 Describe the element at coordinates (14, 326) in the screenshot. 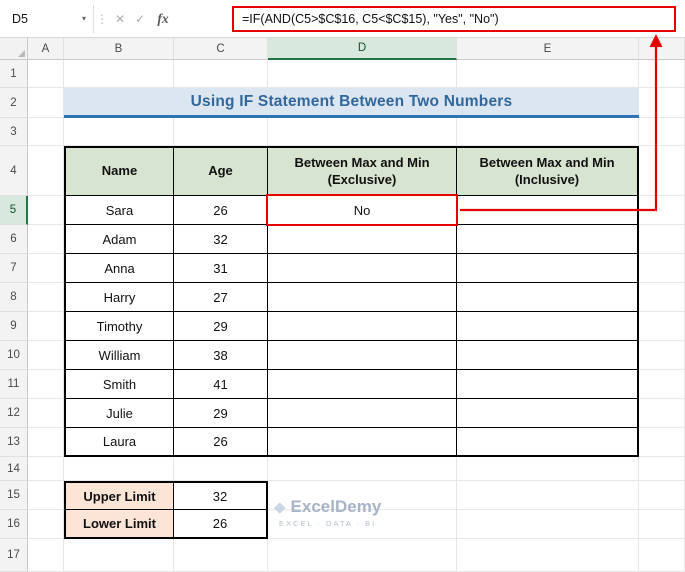

I see `row-header-9: 9` at that location.